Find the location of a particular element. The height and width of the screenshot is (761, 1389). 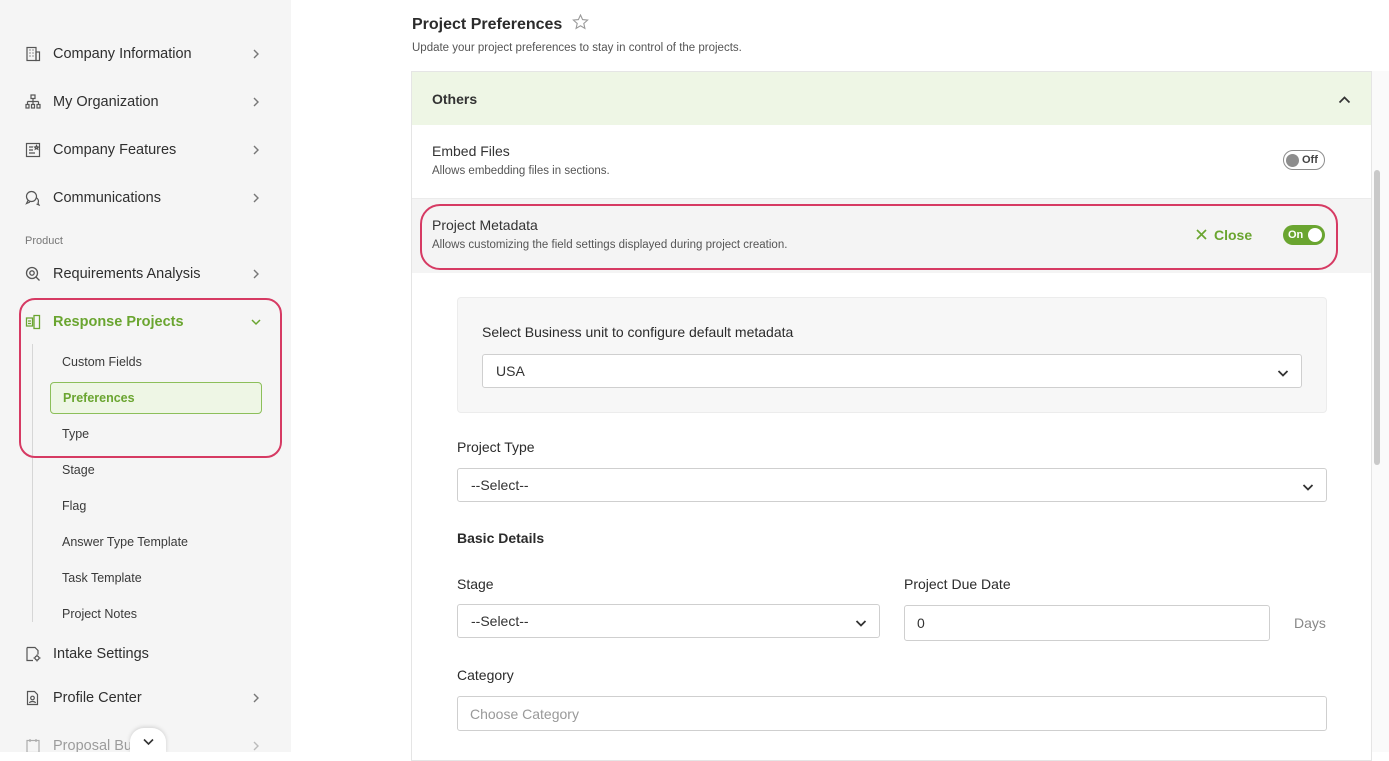

embed-files-description: Allows embedding files in sections. is located at coordinates (521, 171).